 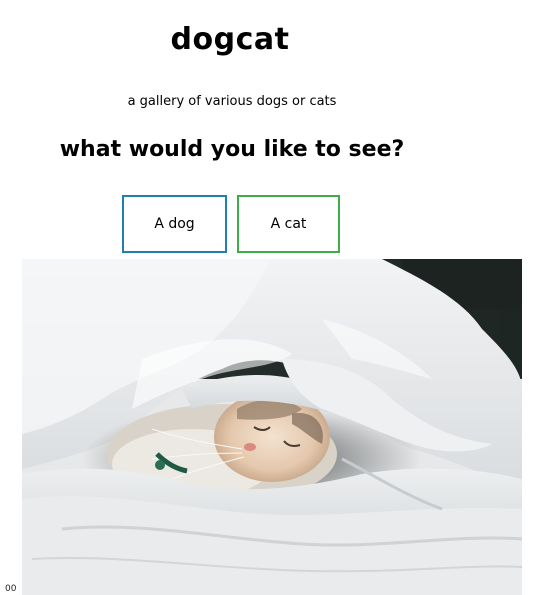 What do you see at coordinates (230, 39) in the screenshot?
I see `site-title: dogcat` at bounding box center [230, 39].